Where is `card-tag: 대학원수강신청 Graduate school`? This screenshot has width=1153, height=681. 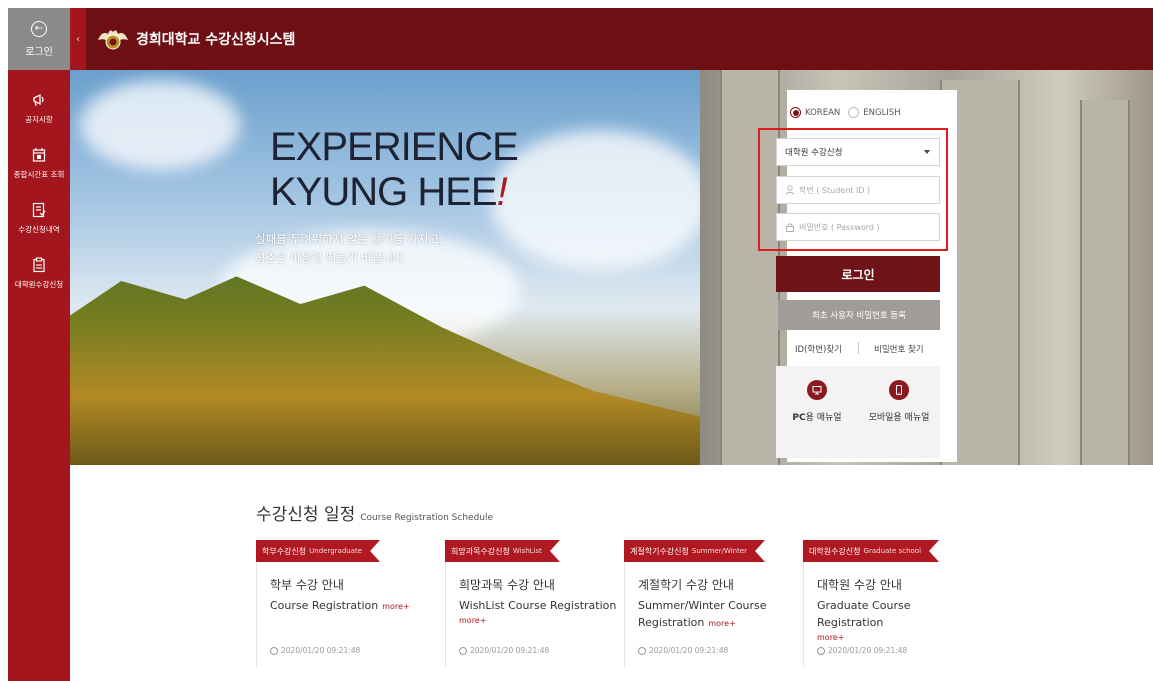
card-tag: 대학원수강신청 Graduate school is located at coordinates (871, 551).